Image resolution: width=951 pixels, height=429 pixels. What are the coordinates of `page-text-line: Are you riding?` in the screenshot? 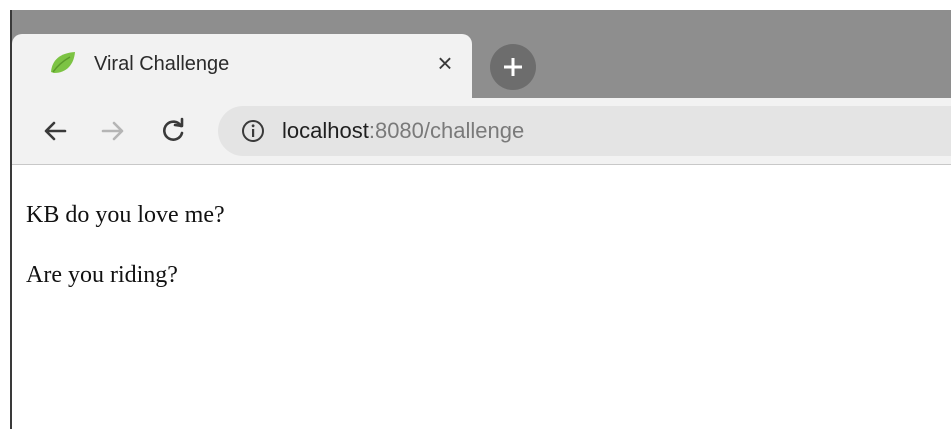 It's located at (102, 275).